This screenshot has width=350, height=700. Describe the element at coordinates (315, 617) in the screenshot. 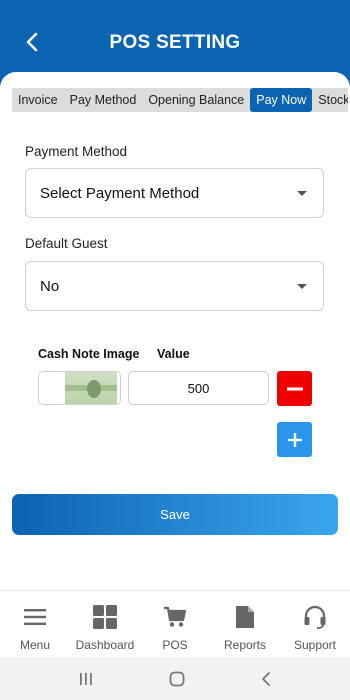

I see `headset-icon` at that location.